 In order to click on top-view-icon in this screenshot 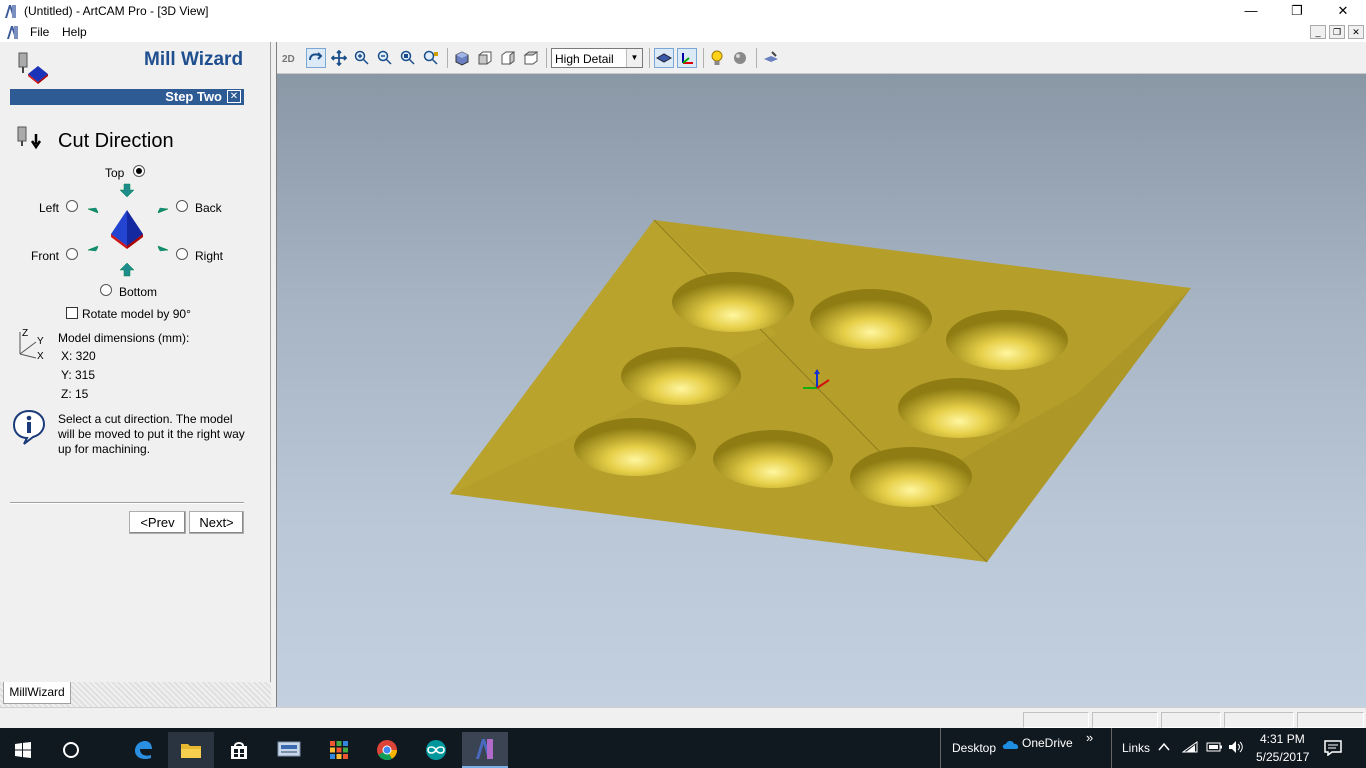, I will do `click(531, 58)`.